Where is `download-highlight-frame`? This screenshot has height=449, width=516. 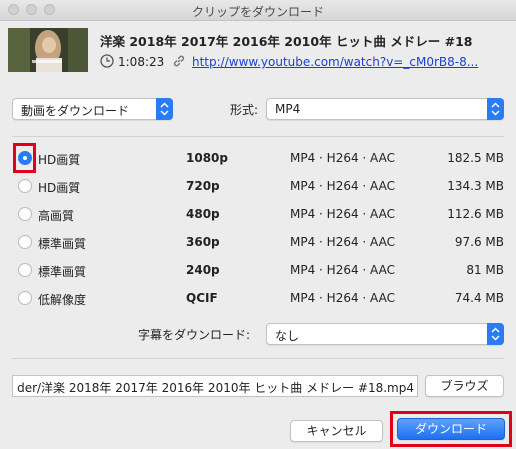
download-highlight-frame is located at coordinates (451, 429).